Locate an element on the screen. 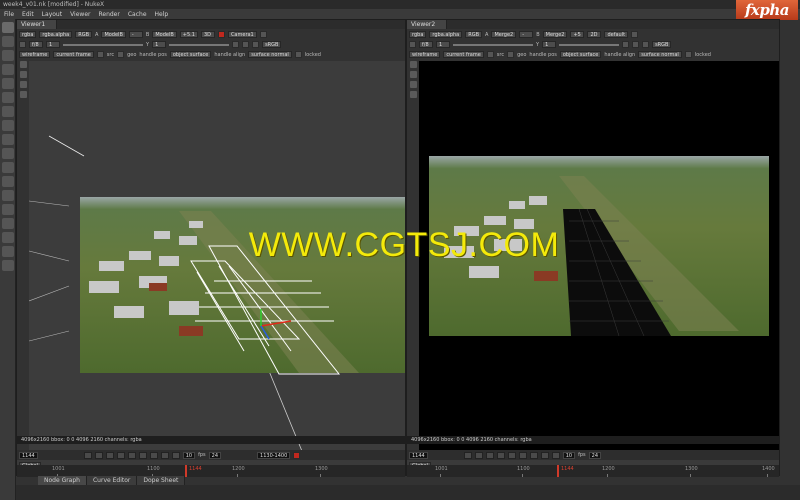  b-input-dropdown: Merge2 is located at coordinates (555, 34).